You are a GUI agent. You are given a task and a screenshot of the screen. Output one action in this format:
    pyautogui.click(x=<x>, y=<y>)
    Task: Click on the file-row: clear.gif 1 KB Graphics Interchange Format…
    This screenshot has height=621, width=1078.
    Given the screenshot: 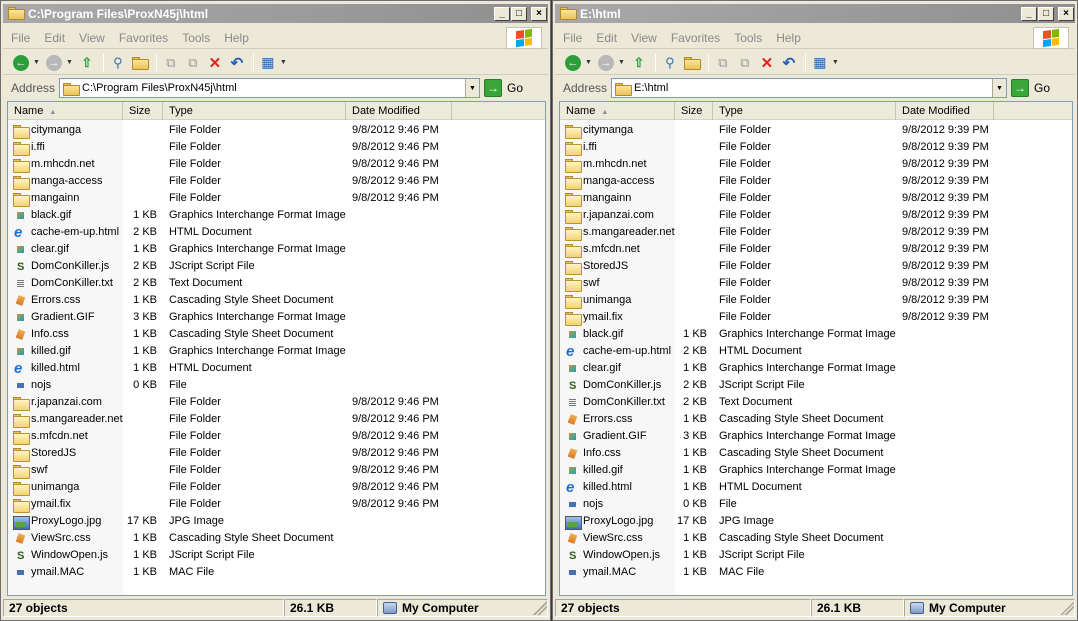 What is the action you would take?
    pyautogui.click(x=816, y=368)
    